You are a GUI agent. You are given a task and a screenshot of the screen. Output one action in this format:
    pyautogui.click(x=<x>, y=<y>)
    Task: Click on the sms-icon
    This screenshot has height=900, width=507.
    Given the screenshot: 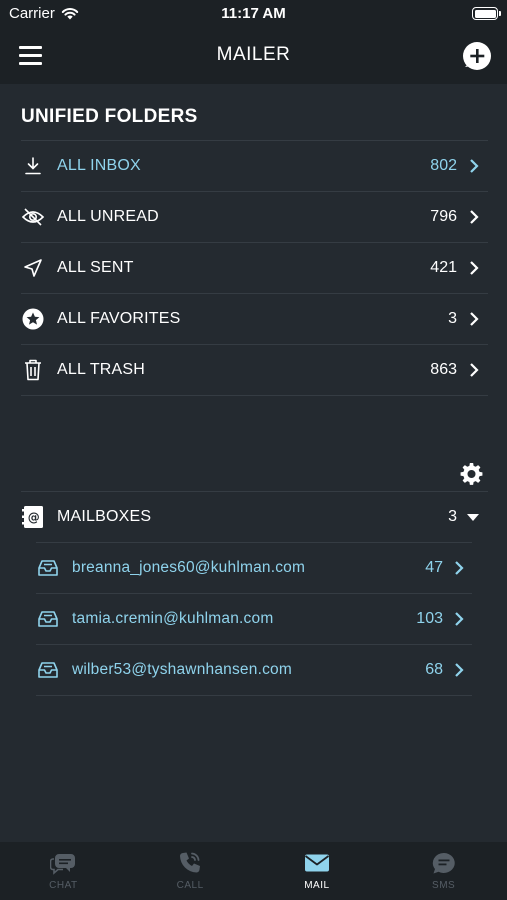 What is the action you would take?
    pyautogui.click(x=443, y=863)
    